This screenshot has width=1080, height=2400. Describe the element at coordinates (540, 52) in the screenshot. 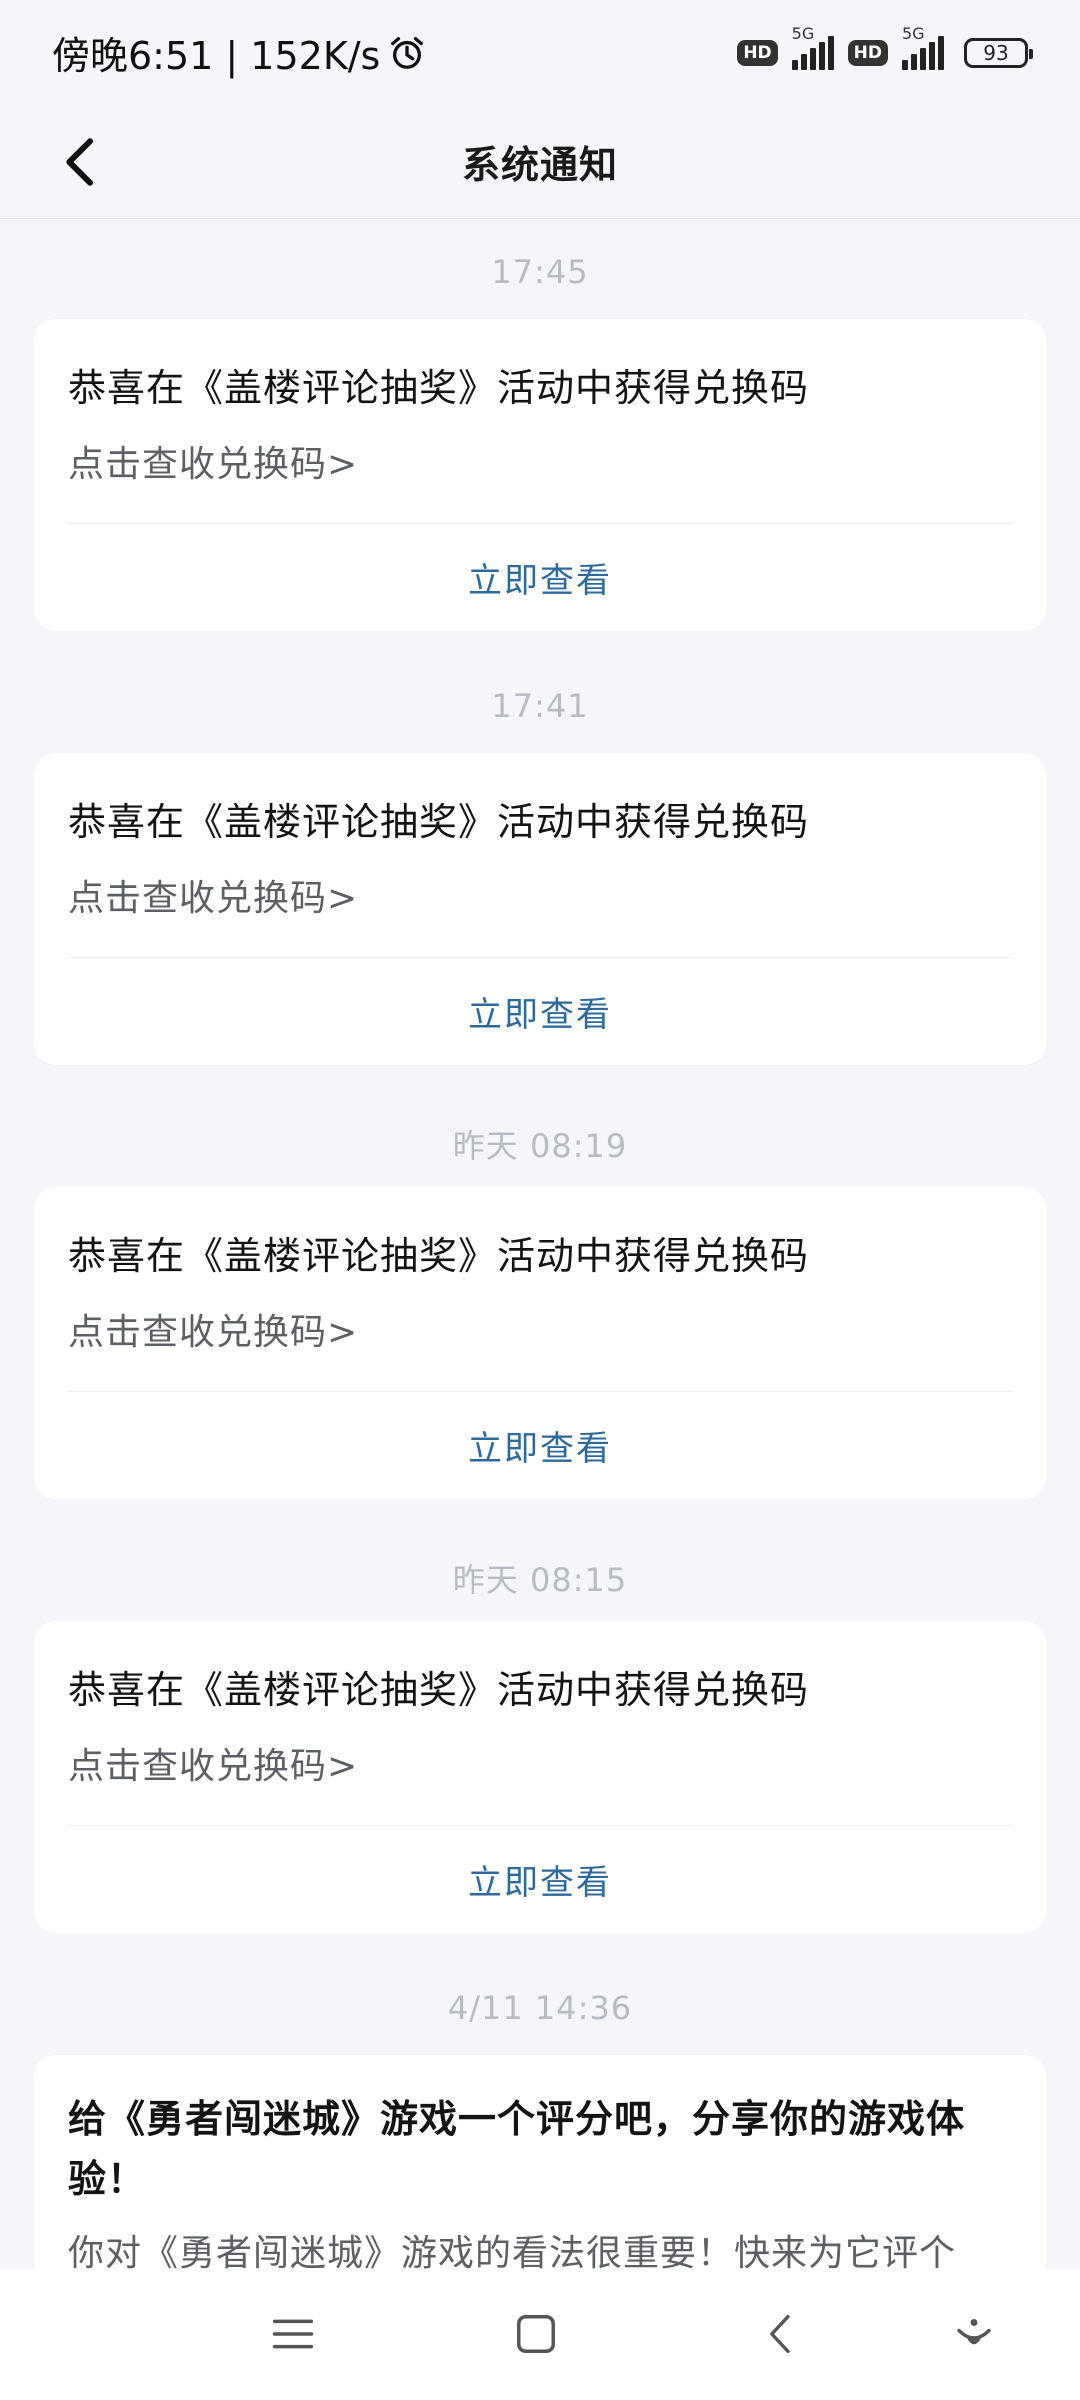

I see `status-bar: 傍晚6:51 | 152K/s HD 5G HD 5G 93` at that location.